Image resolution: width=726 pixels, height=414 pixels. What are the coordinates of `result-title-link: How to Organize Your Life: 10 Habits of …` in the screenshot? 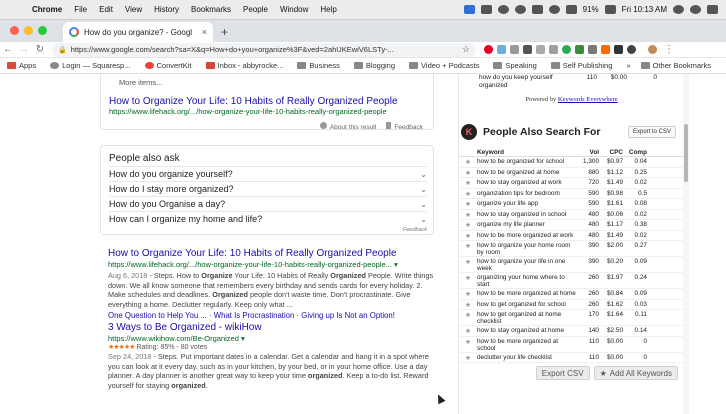 It's located at (273, 254).